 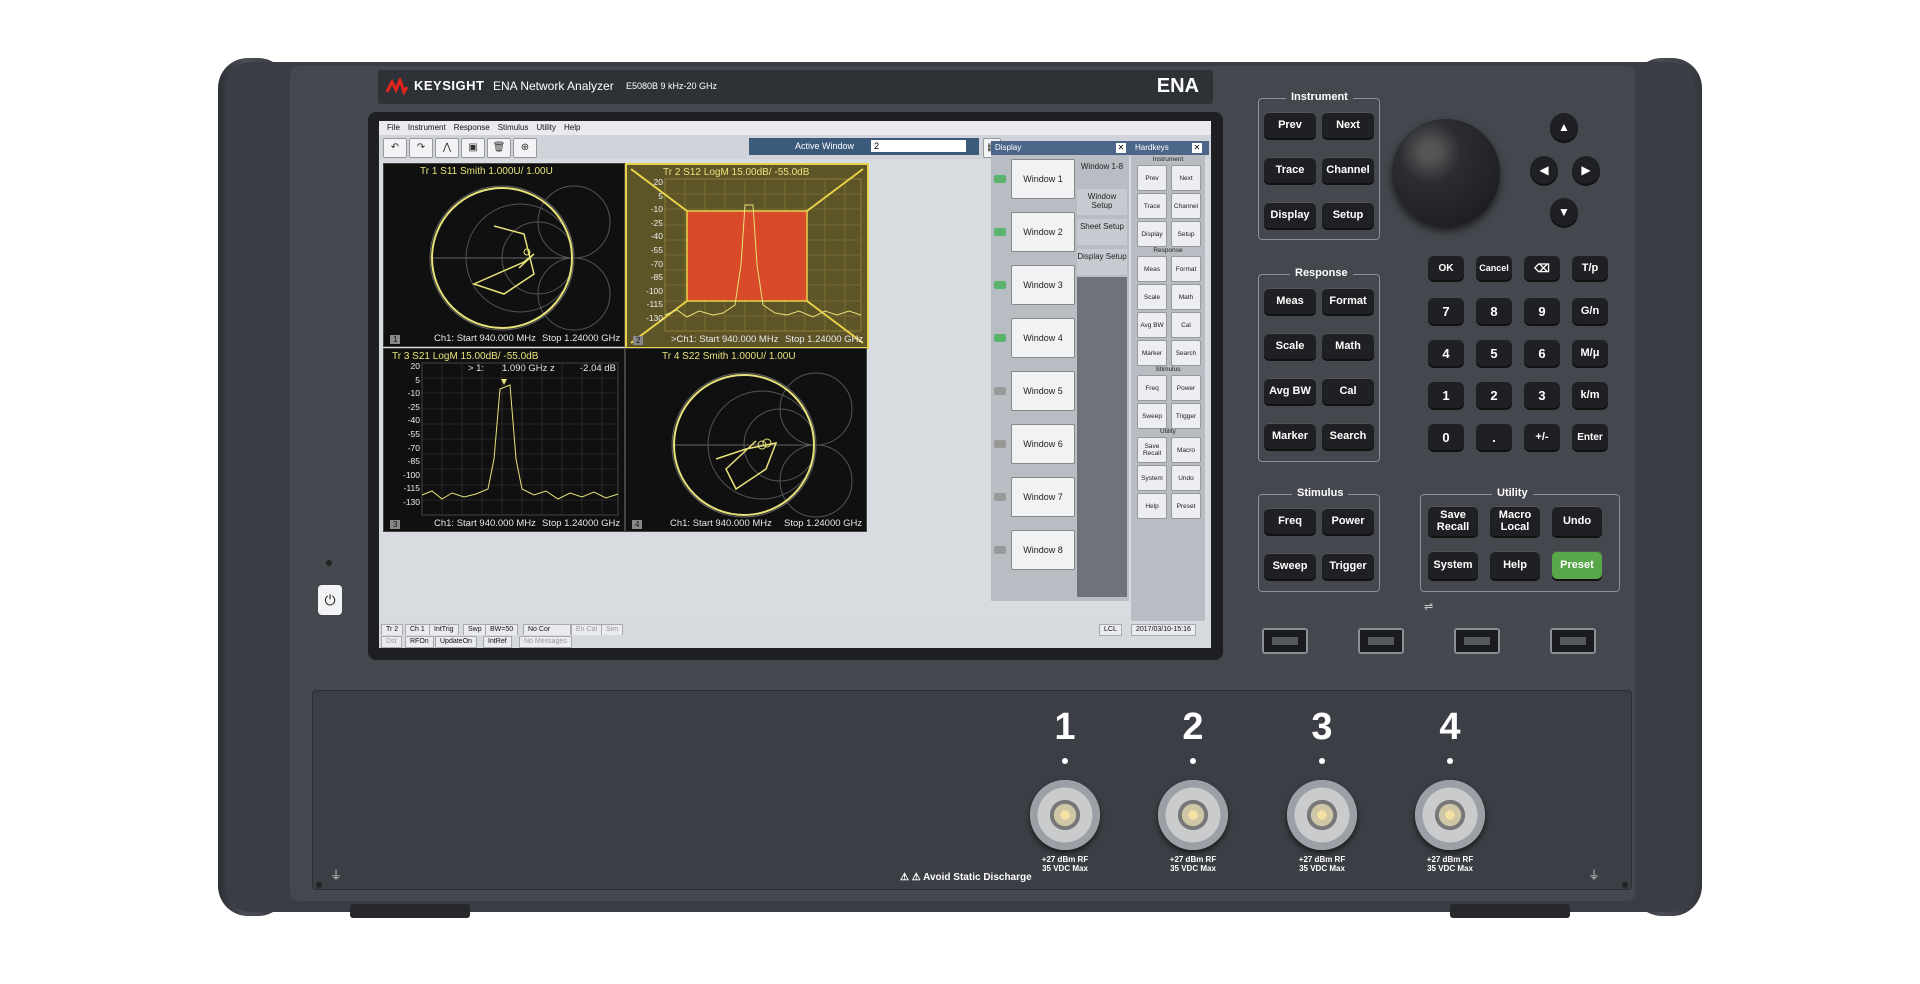 What do you see at coordinates (546, 127) in the screenshot?
I see `menu-utility: Utility` at bounding box center [546, 127].